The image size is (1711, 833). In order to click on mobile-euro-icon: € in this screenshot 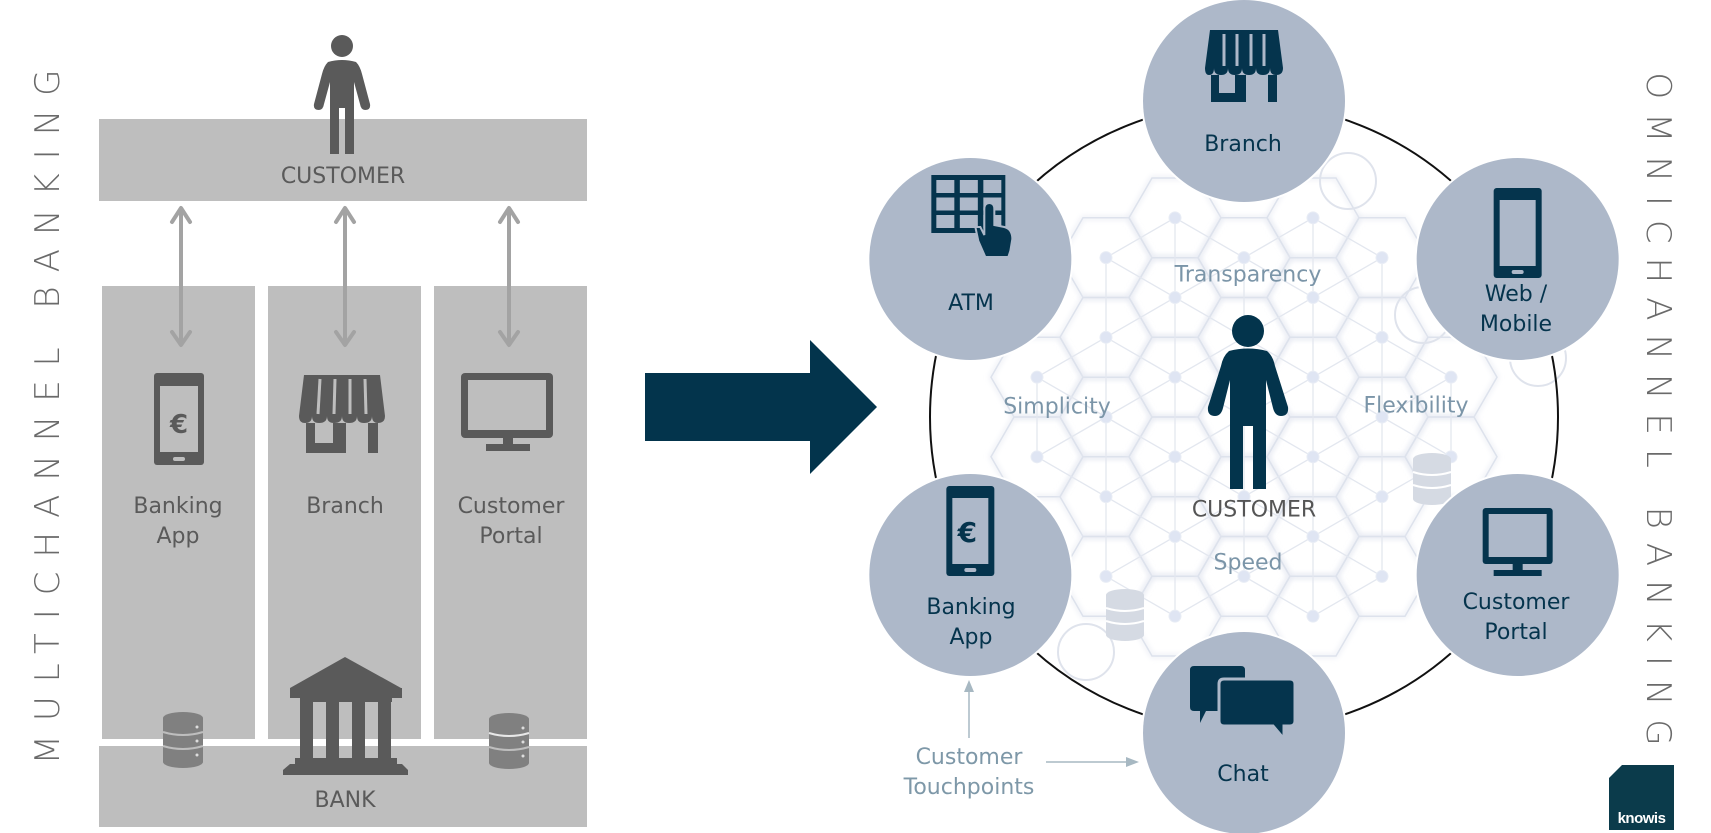, I will do `click(970, 531)`.